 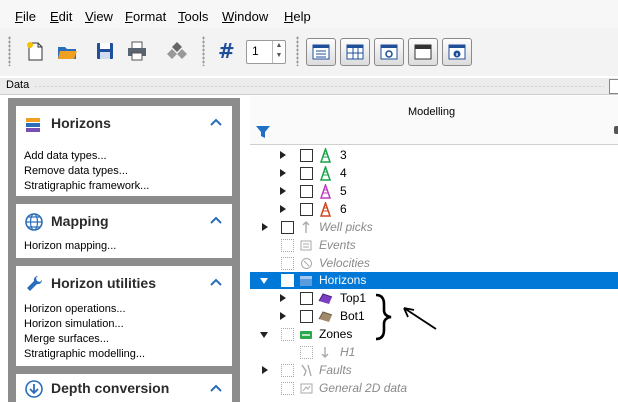 I want to click on print-icon, so click(x=137, y=51).